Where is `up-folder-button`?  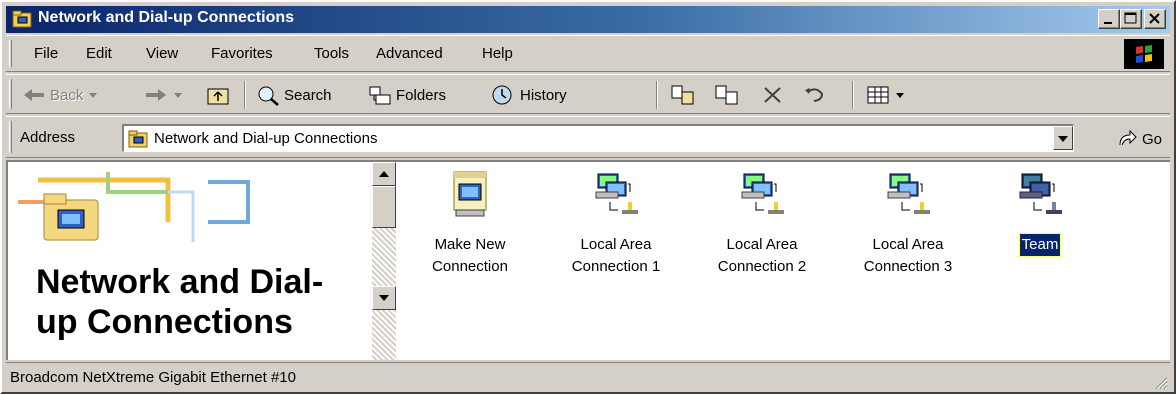
up-folder-button is located at coordinates (218, 95).